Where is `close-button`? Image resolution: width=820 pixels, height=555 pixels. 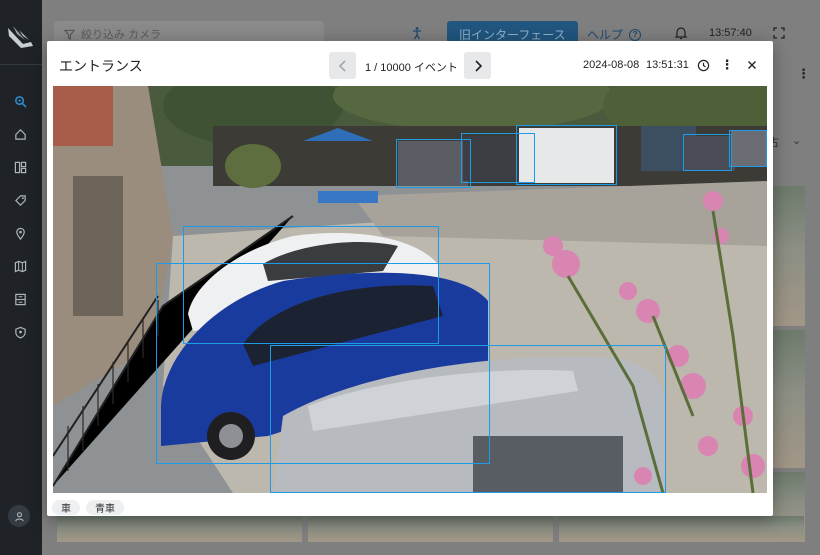
close-button is located at coordinates (752, 65).